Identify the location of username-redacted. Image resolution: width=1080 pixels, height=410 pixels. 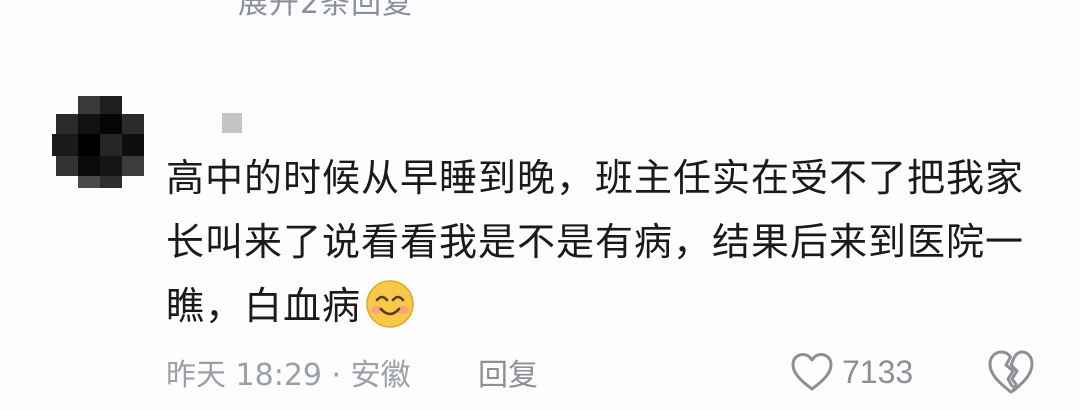
(232, 123).